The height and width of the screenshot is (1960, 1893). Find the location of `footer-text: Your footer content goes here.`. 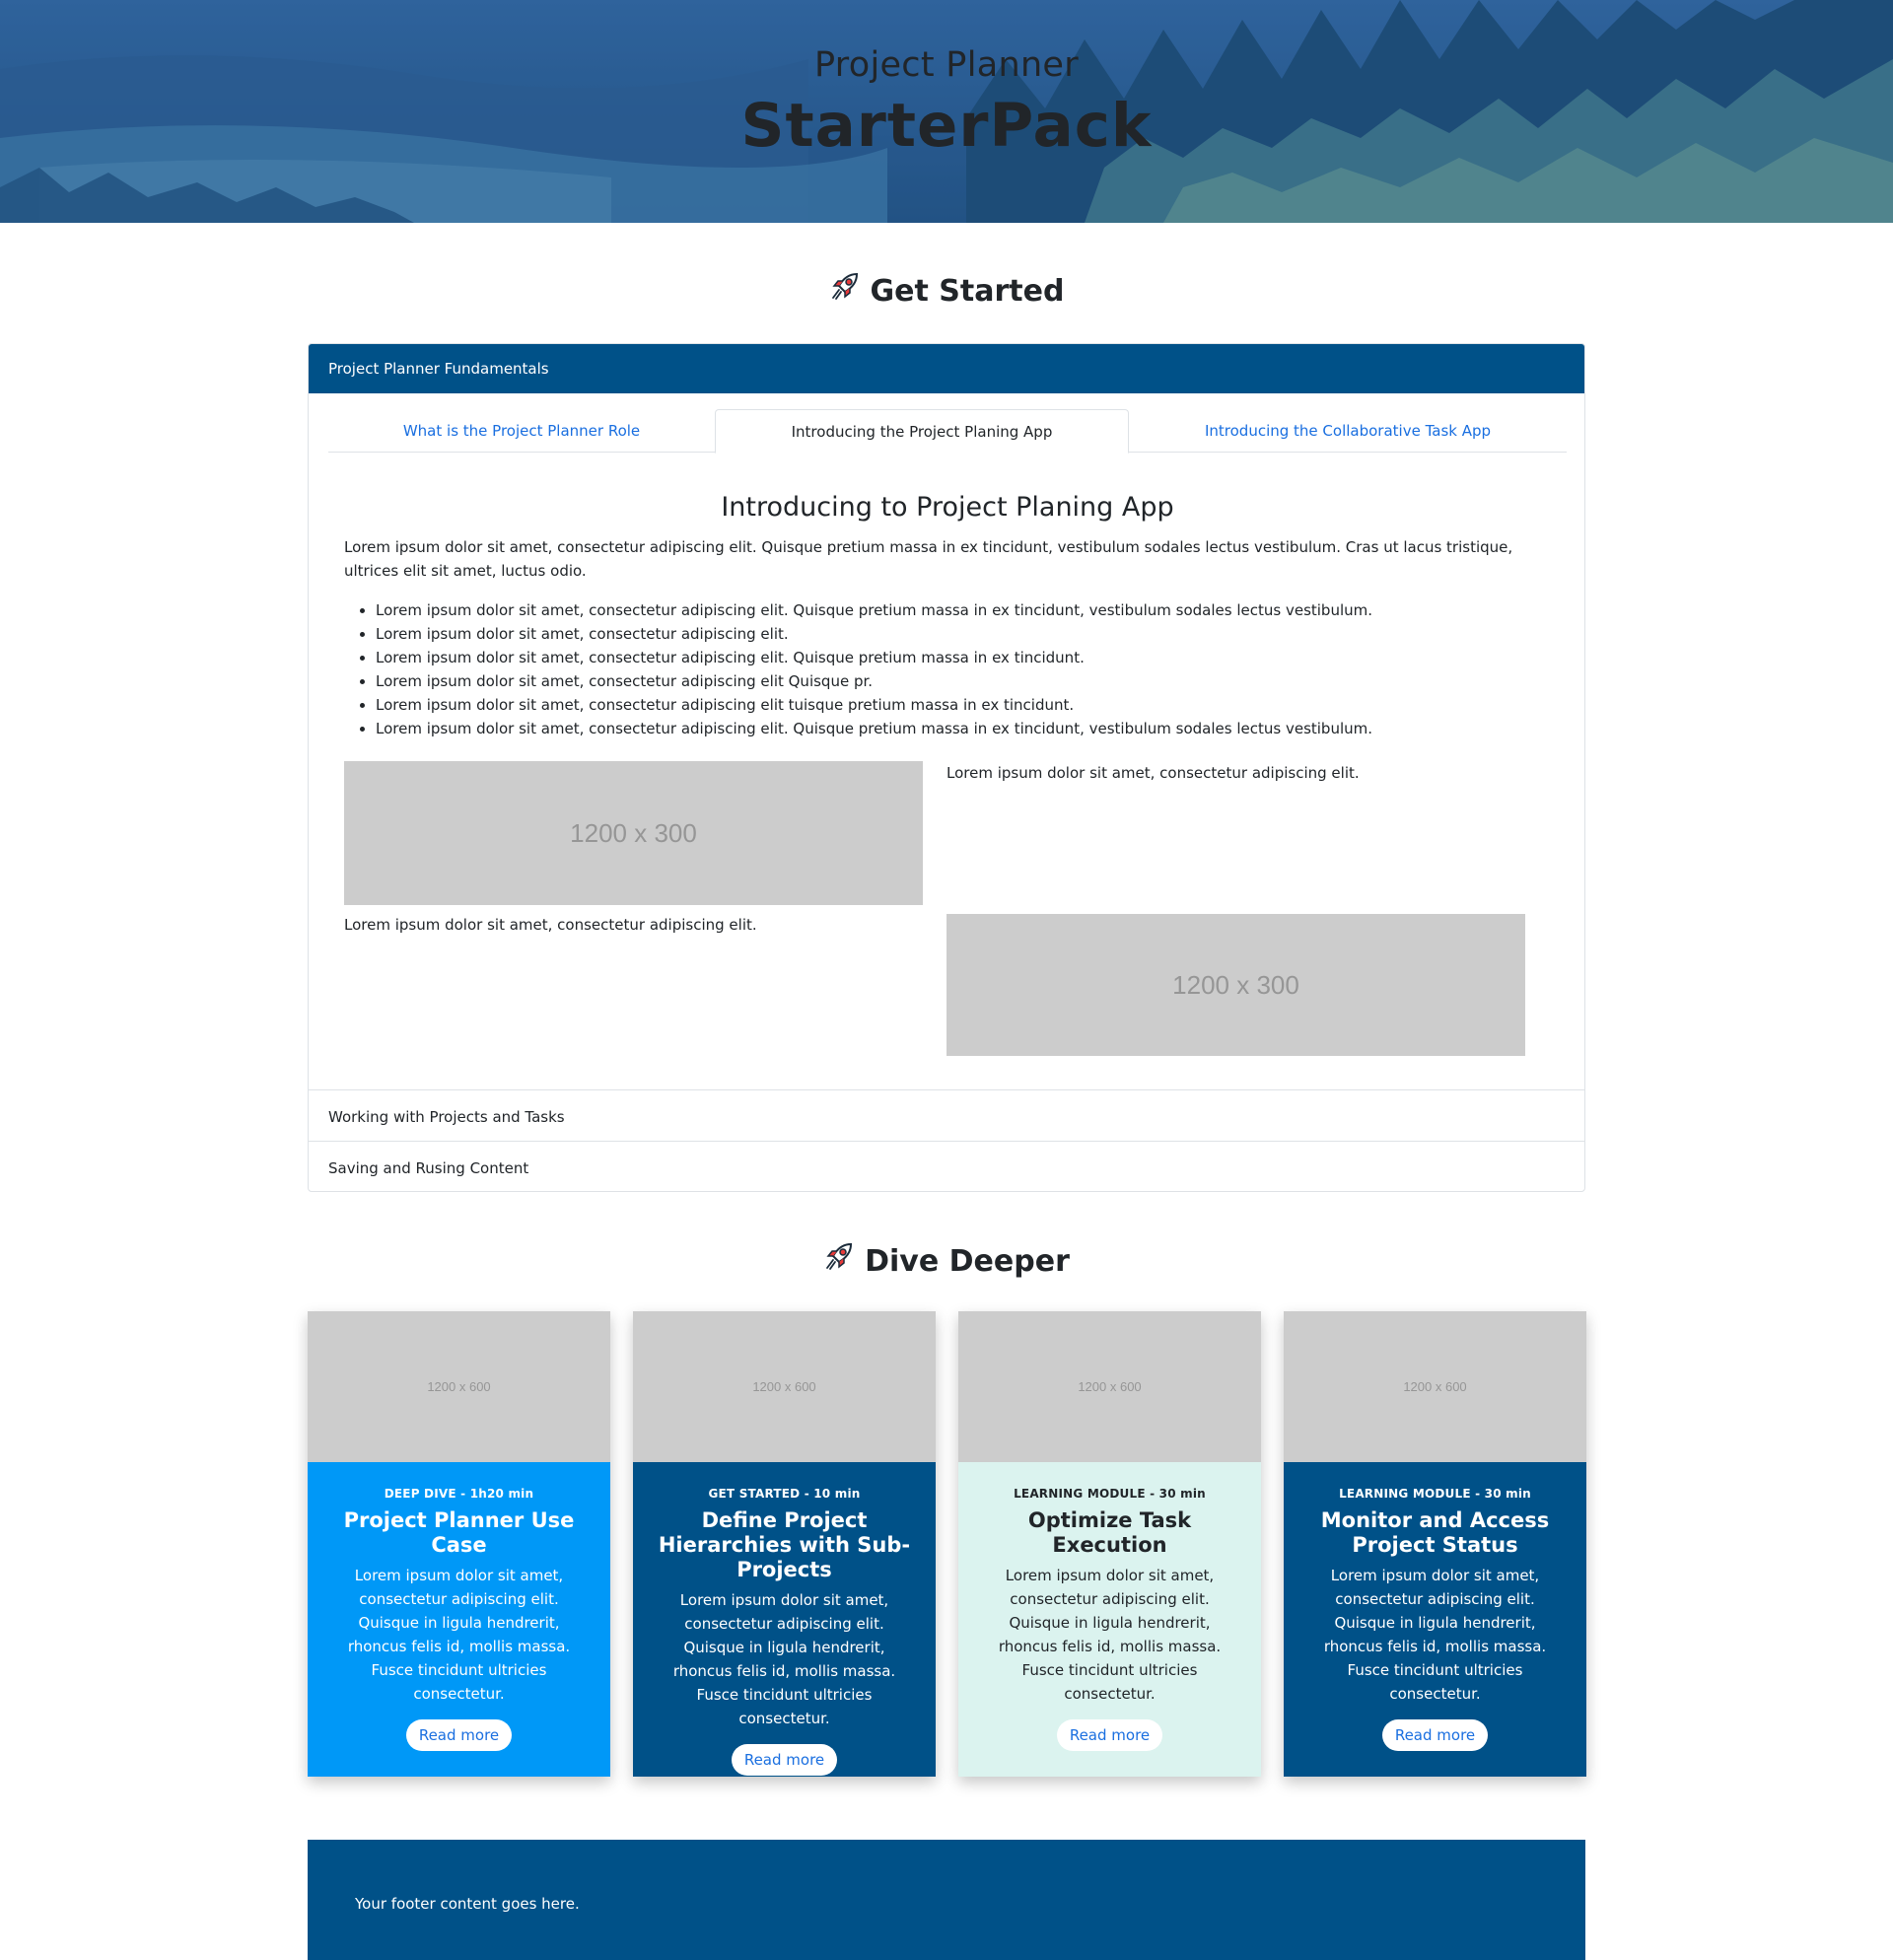

footer-text: Your footer content goes here. is located at coordinates (467, 1904).